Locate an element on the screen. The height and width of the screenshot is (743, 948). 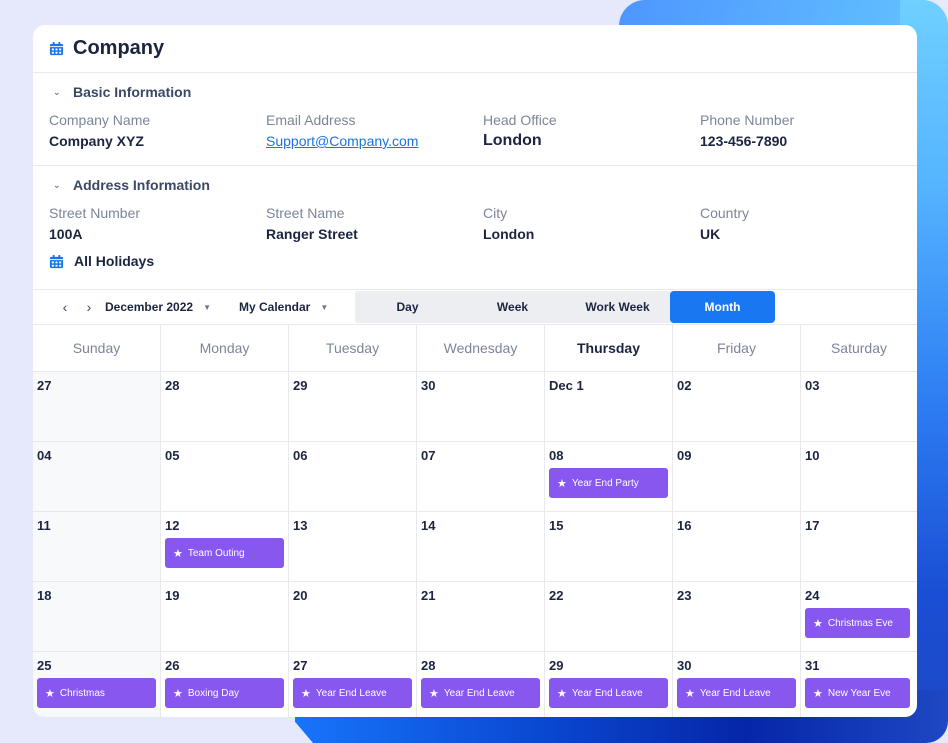
view-switcher: Day Week Work Week Month is located at coordinates (565, 307).